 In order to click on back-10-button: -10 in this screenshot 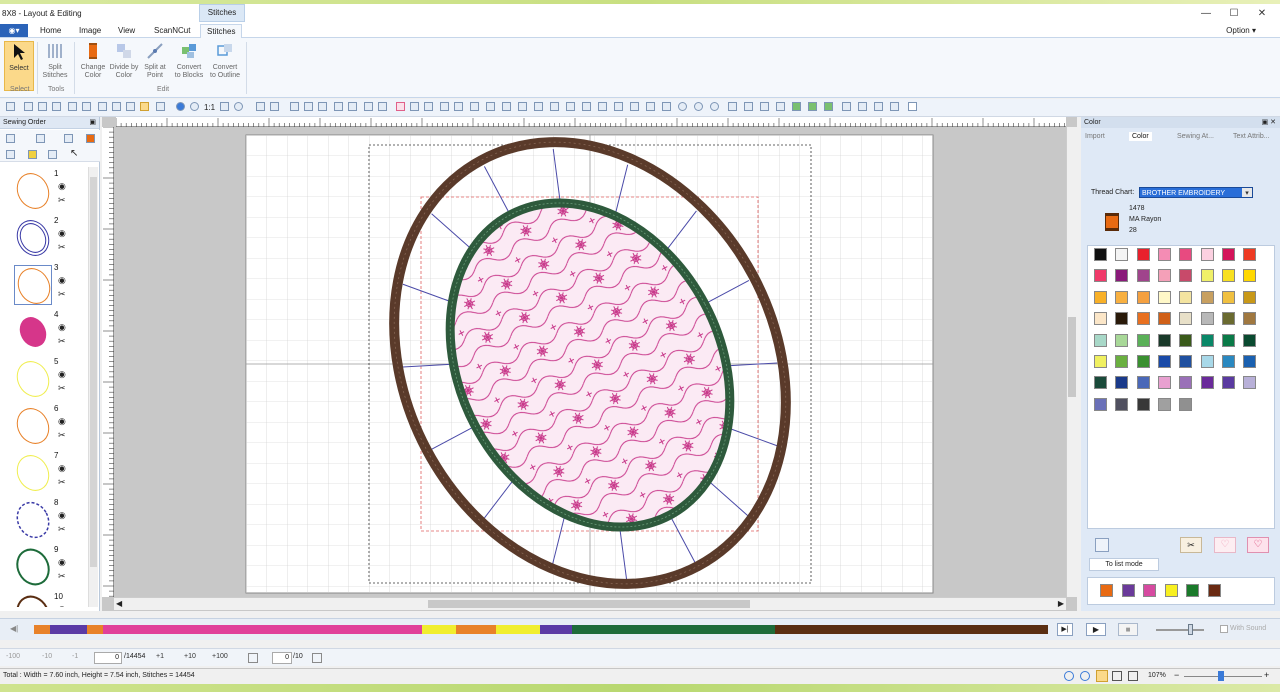, I will do `click(47, 656)`.